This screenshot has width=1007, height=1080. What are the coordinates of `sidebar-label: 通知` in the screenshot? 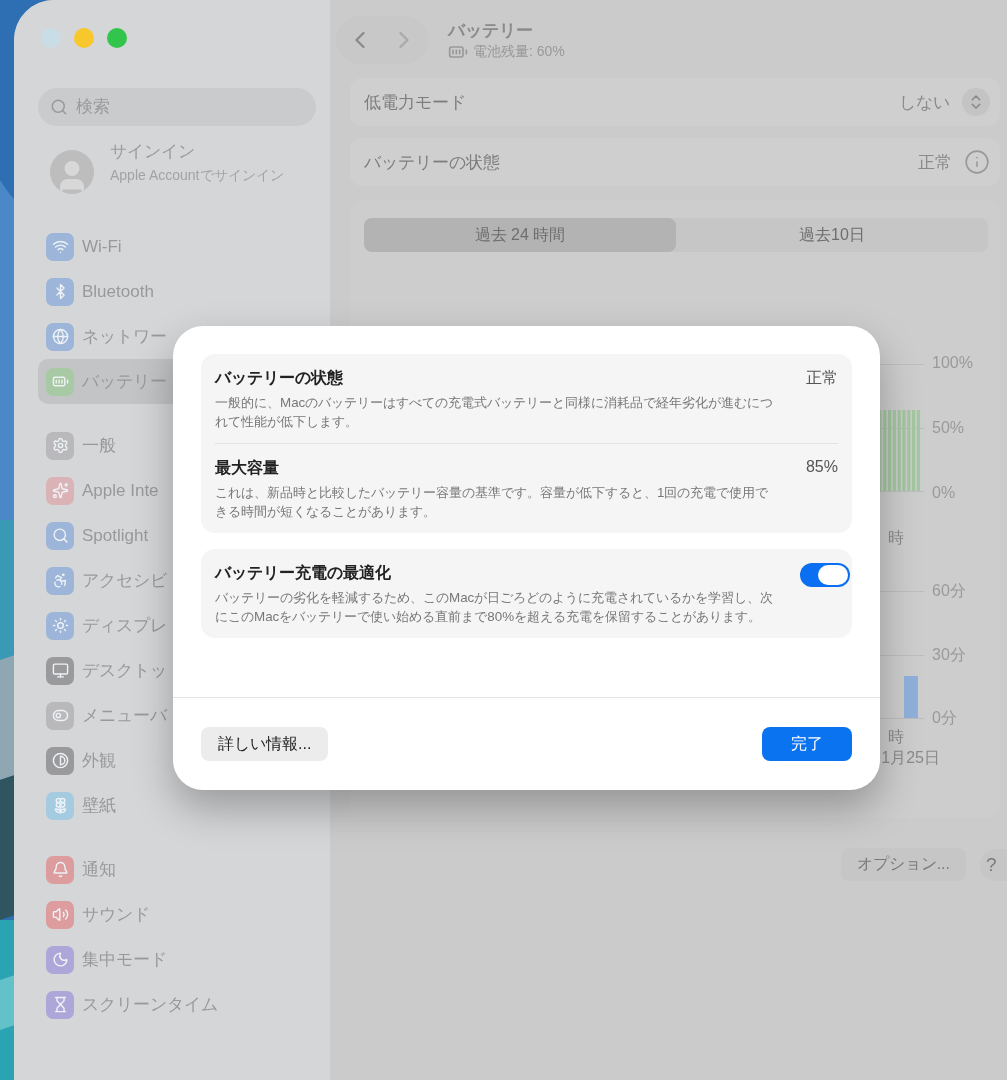 It's located at (99, 870).